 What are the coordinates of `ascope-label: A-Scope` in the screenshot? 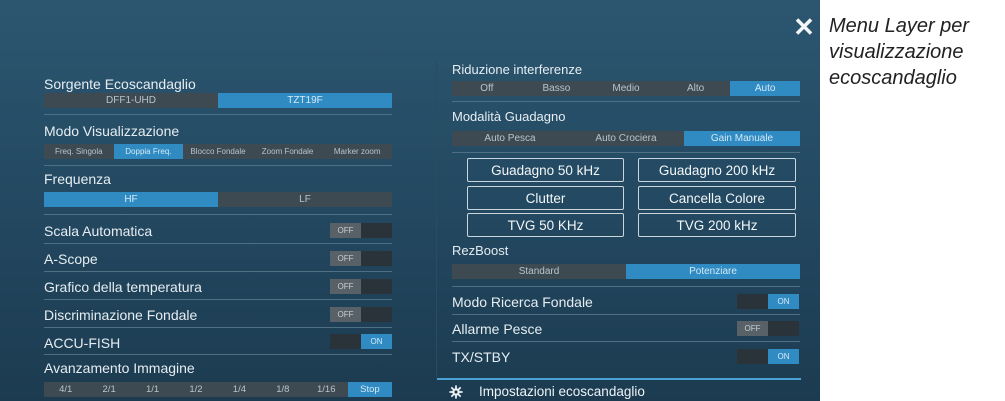 It's located at (71, 259).